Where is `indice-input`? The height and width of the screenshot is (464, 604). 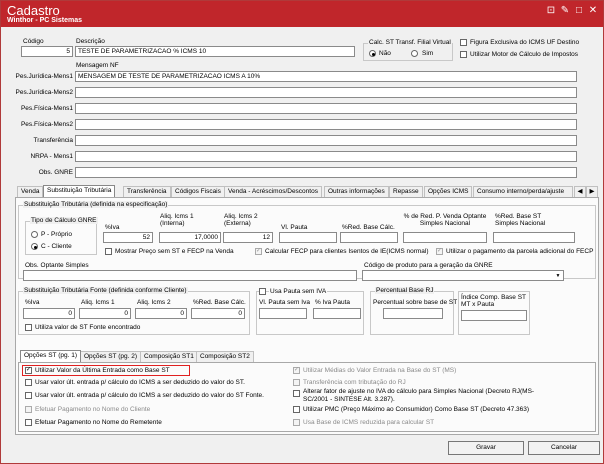 indice-input is located at coordinates (494, 315).